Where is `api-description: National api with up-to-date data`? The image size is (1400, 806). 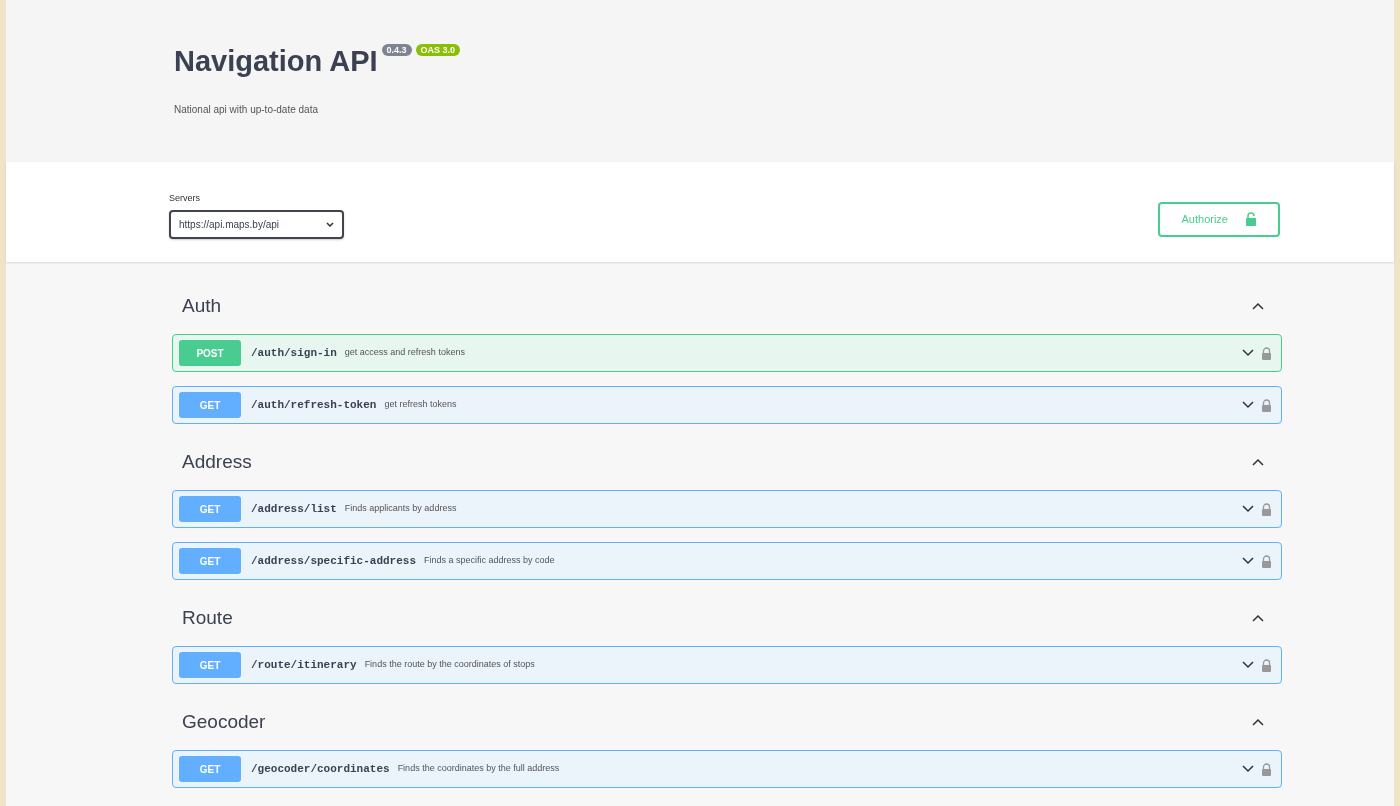
api-description: National api with up-to-date data is located at coordinates (246, 109).